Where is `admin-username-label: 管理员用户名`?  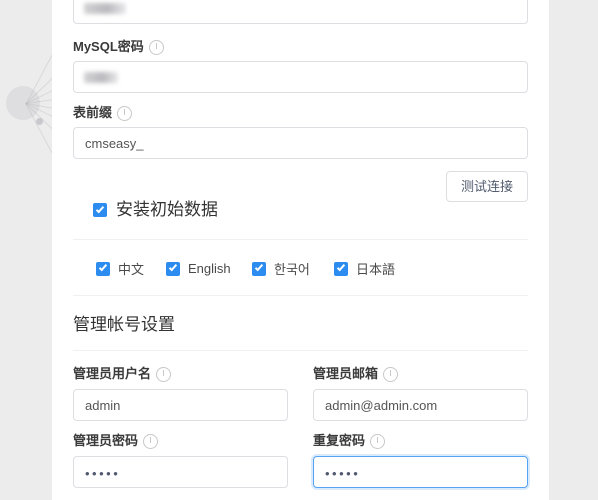
admin-username-label: 管理员用户名 is located at coordinates (180, 374).